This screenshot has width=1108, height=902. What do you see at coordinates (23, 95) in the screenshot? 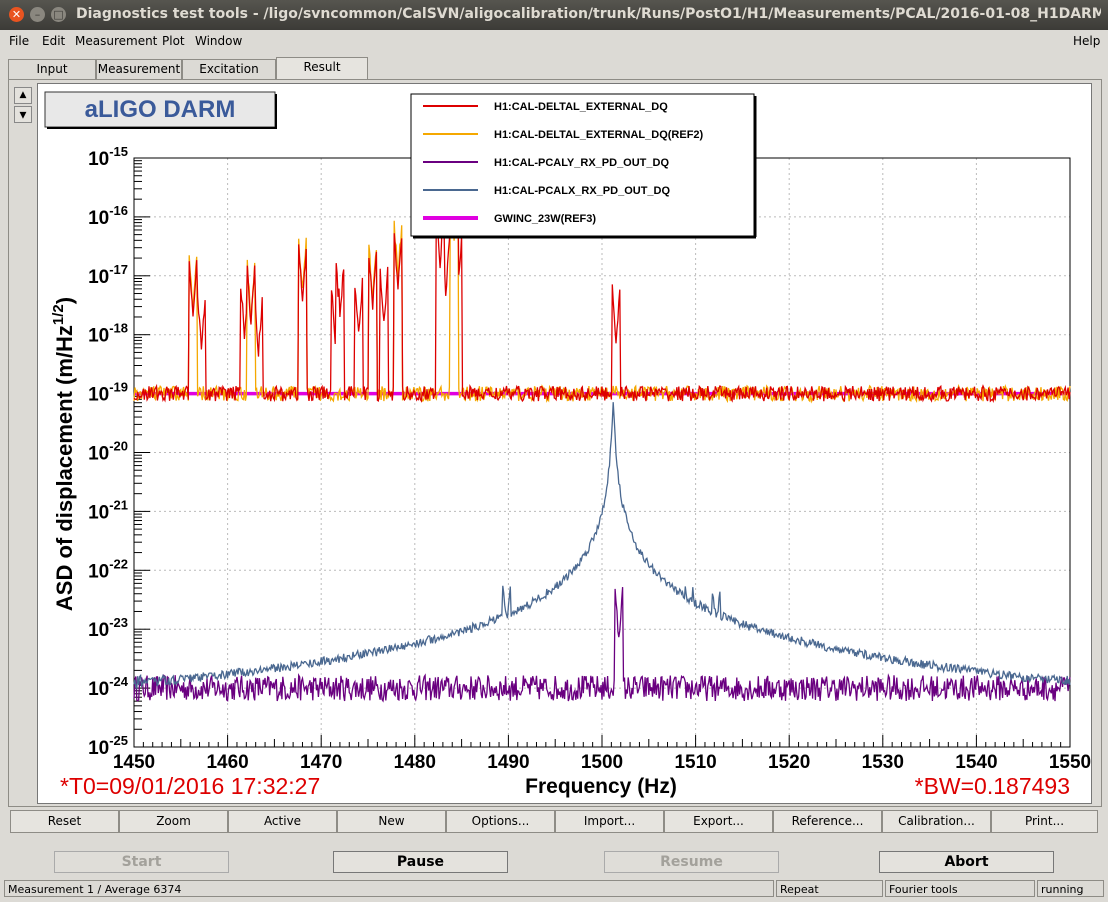
I see `scroll-up-button: ▲` at bounding box center [23, 95].